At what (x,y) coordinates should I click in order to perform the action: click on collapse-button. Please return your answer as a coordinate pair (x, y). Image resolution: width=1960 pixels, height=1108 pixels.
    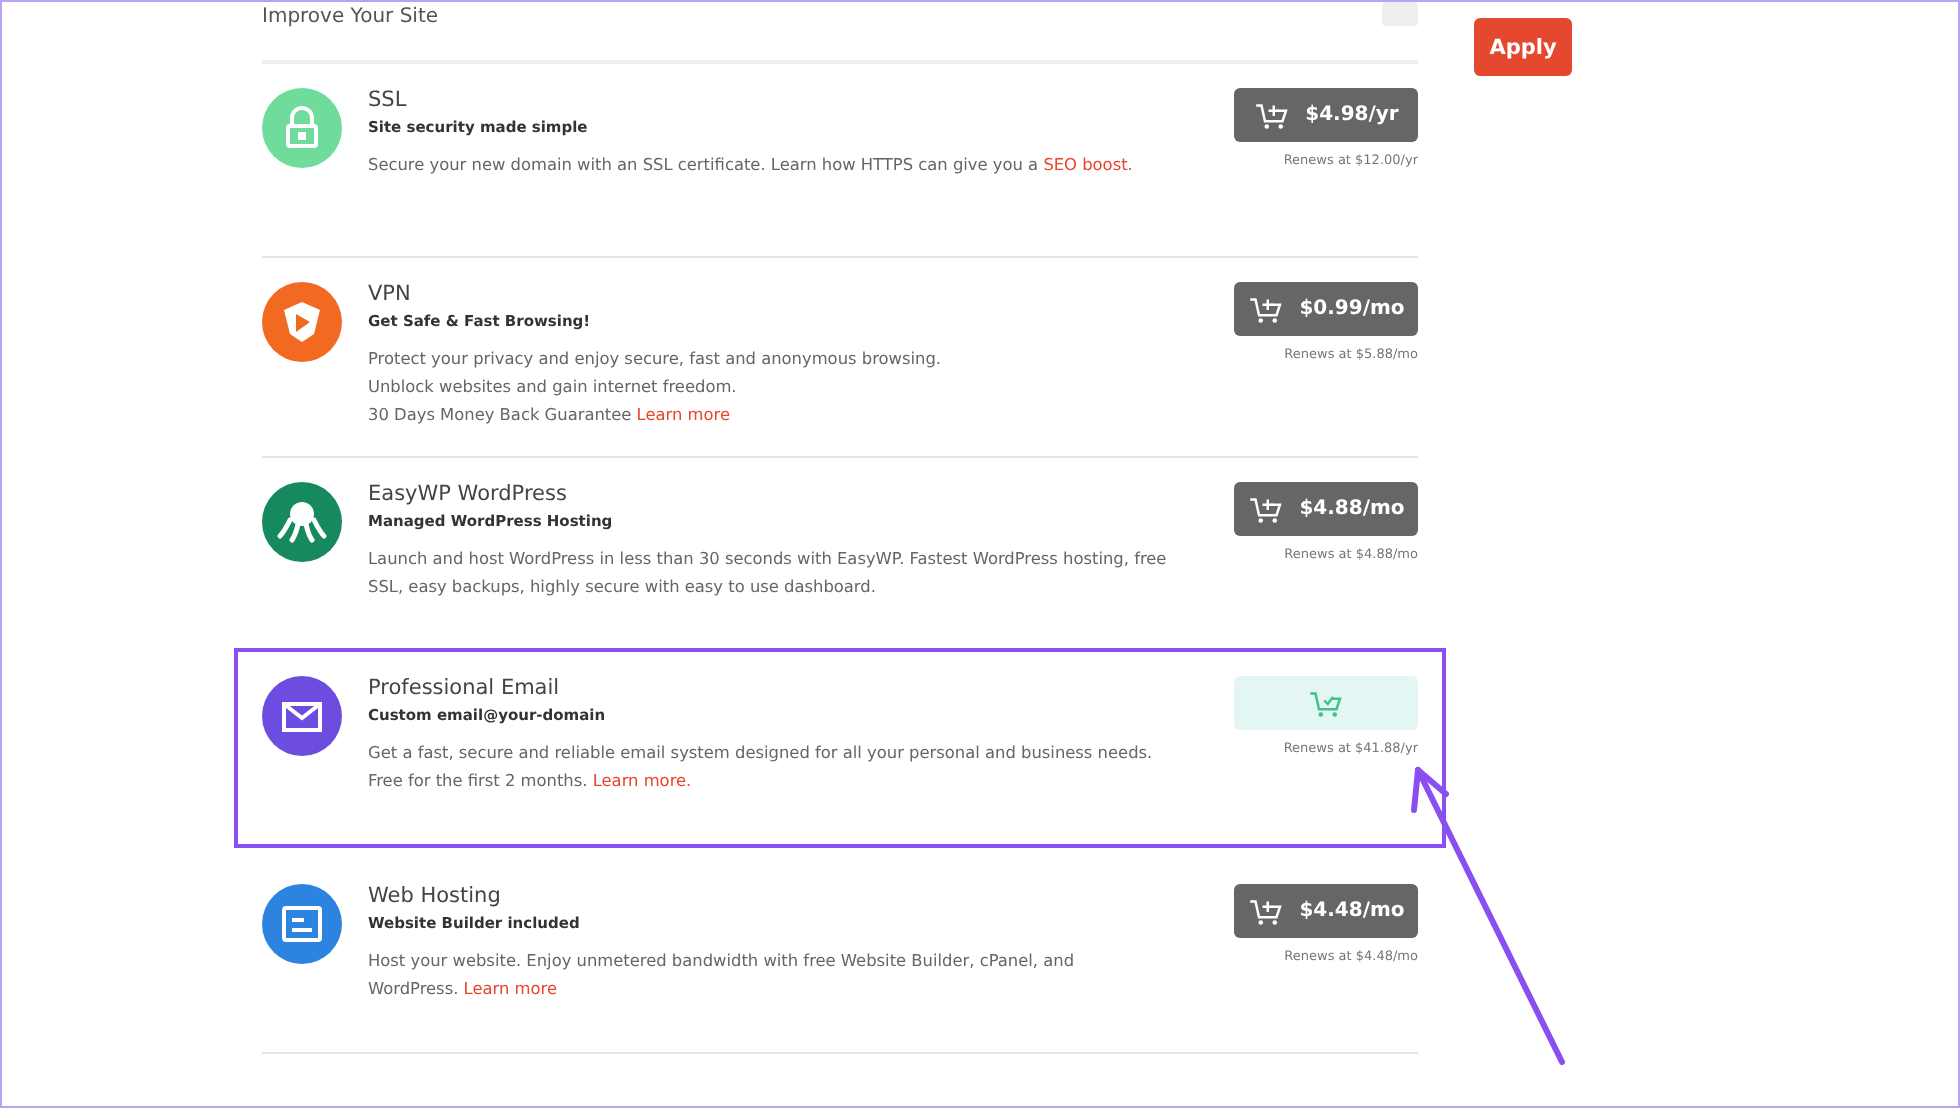
    Looking at the image, I should click on (1400, 14).